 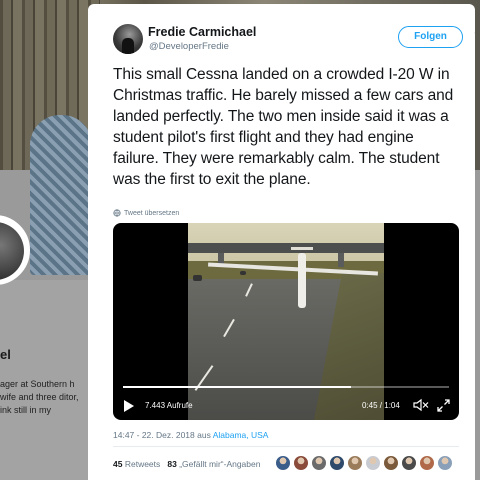 What do you see at coordinates (364, 463) in the screenshot?
I see `liker-avatars` at bounding box center [364, 463].